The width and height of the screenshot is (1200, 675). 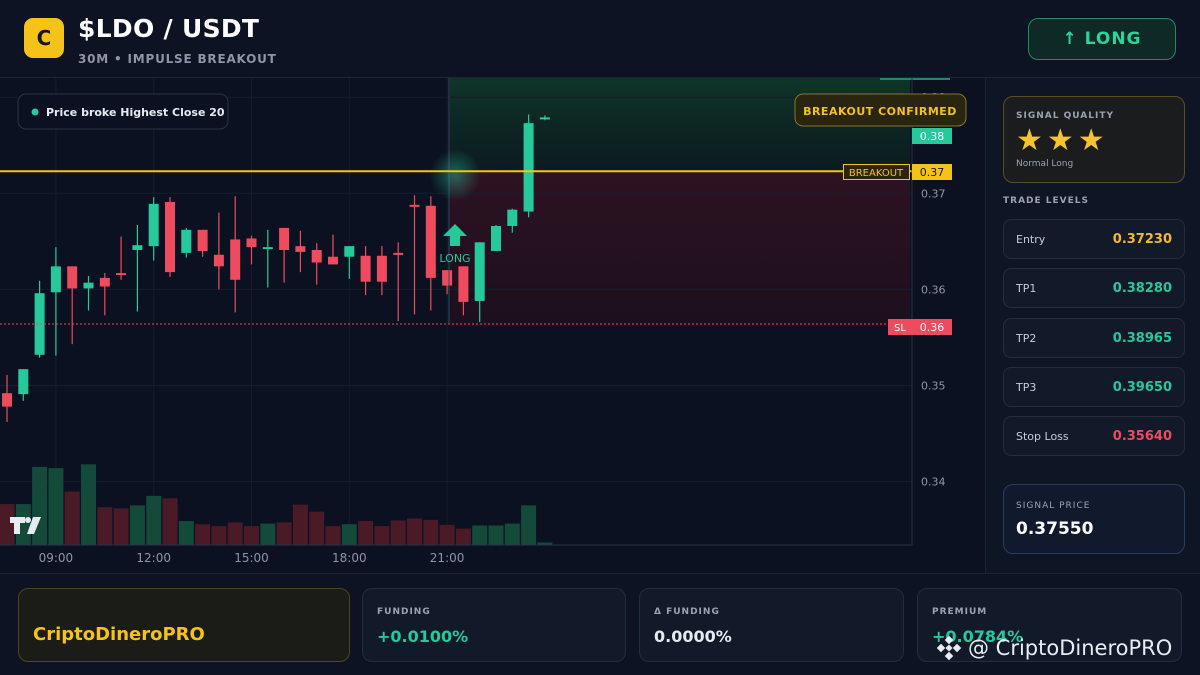 I want to click on trade-level-value: 0.37230, so click(x=1142, y=239).